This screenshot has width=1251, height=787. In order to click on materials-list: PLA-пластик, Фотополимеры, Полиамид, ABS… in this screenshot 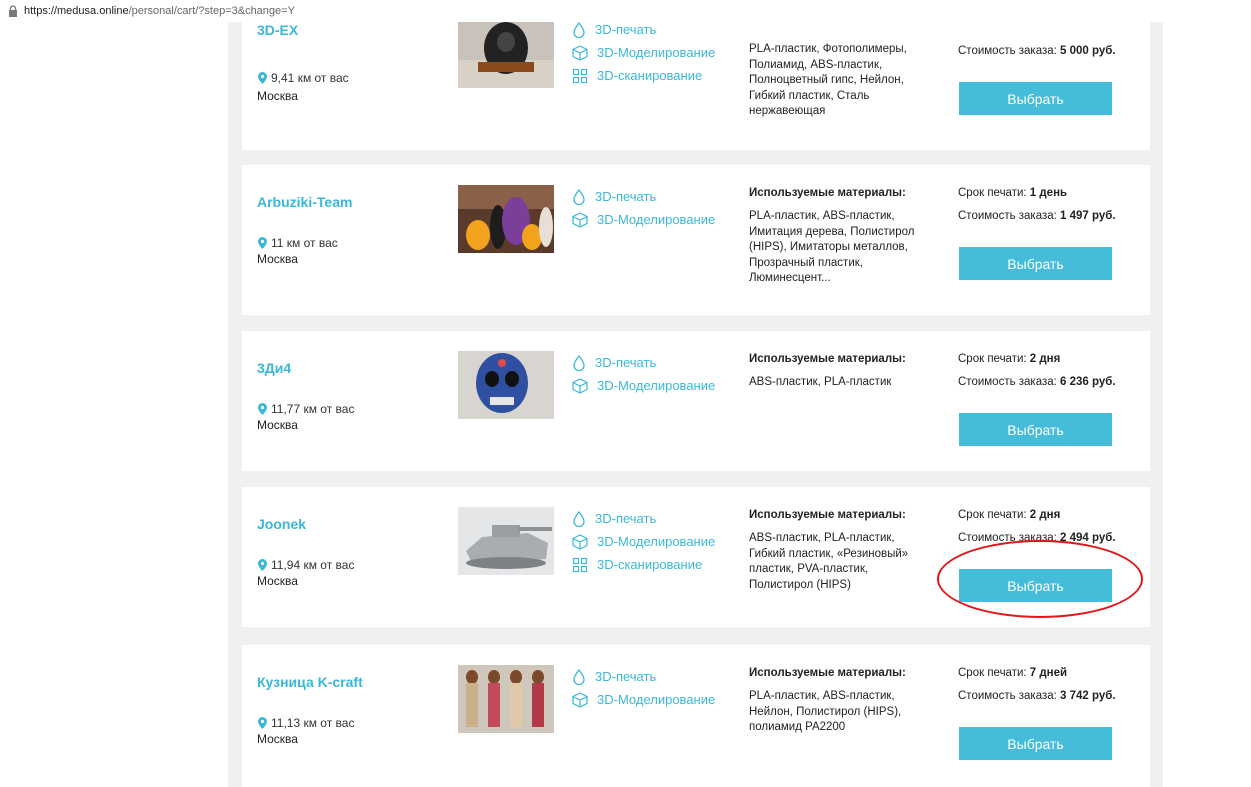, I will do `click(828, 80)`.